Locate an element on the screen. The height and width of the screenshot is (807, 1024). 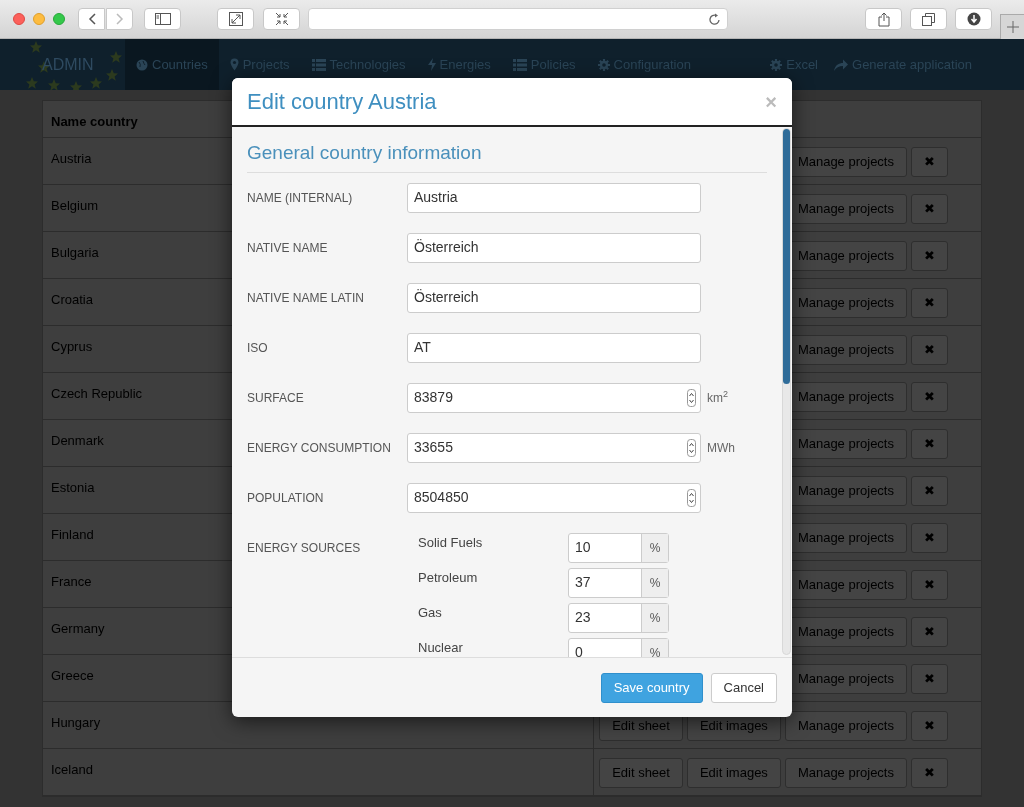
fullscreen-button is located at coordinates (235, 19).